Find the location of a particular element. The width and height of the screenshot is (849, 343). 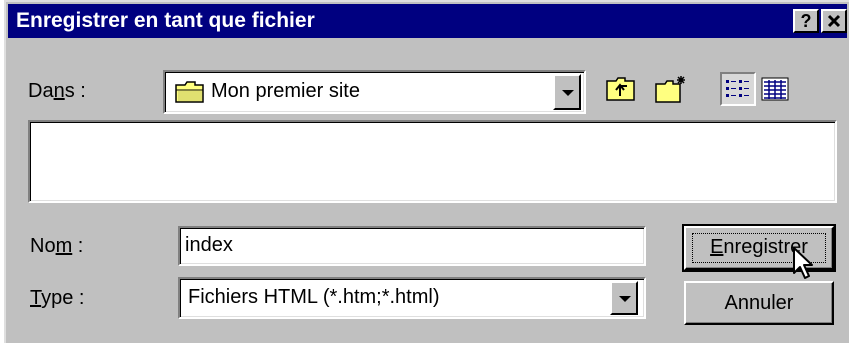

up-one-level-icon is located at coordinates (620, 89).